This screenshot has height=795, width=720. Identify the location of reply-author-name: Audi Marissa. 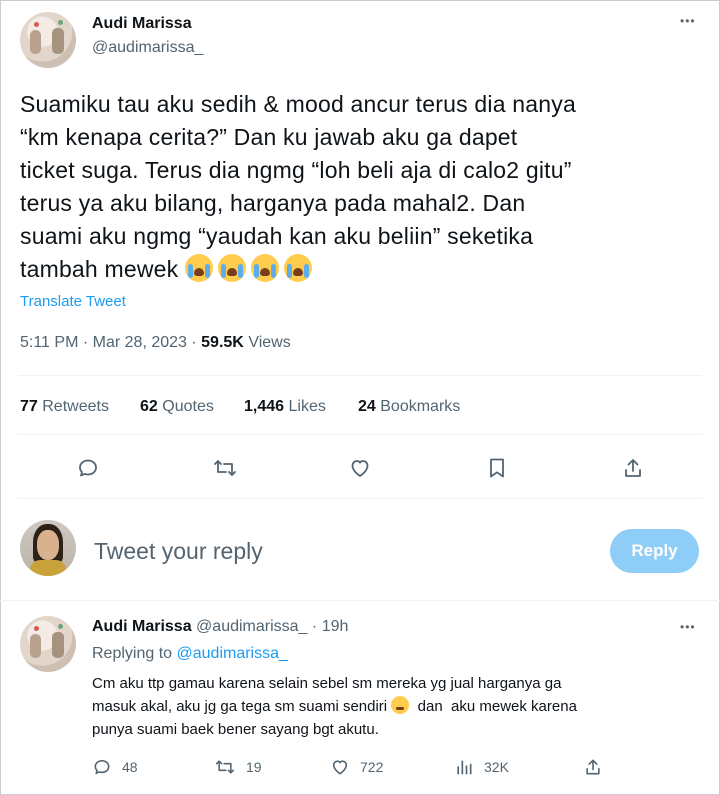
(142, 626).